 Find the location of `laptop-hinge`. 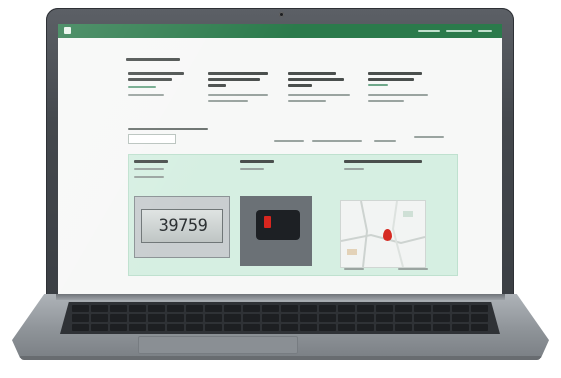

laptop-hinge is located at coordinates (280, 297).